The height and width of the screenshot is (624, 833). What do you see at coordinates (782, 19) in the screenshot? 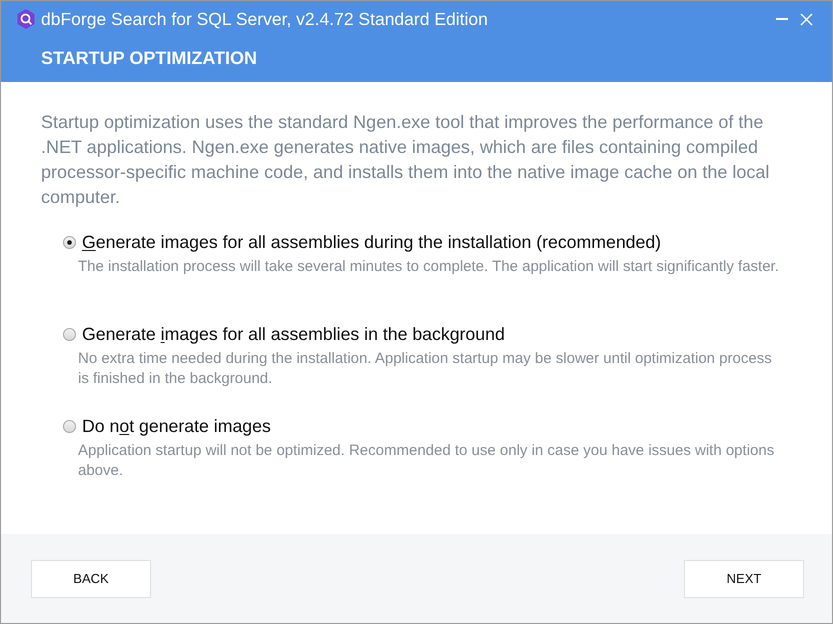
I see `minimize-icon` at bounding box center [782, 19].